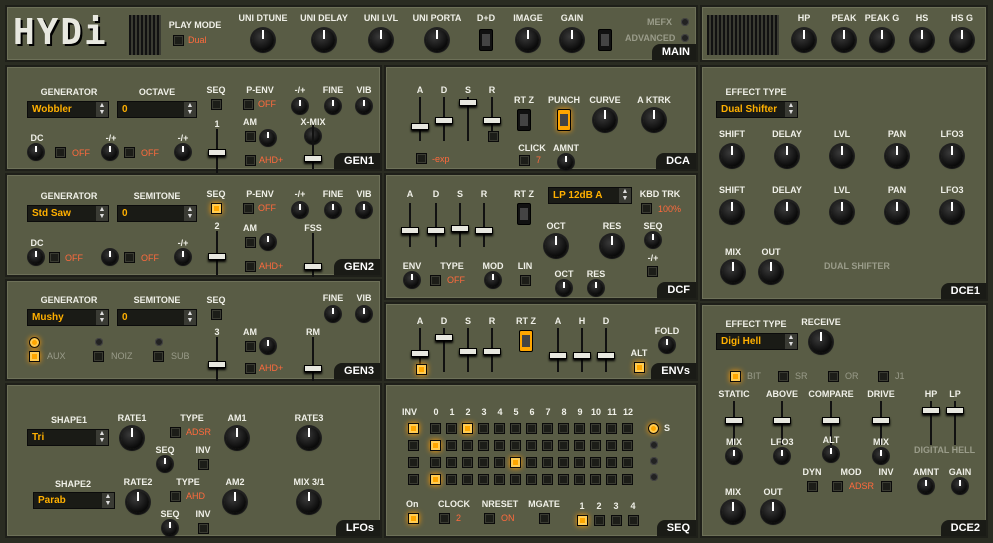  I want to click on dce2-out-knob, so click(773, 512).